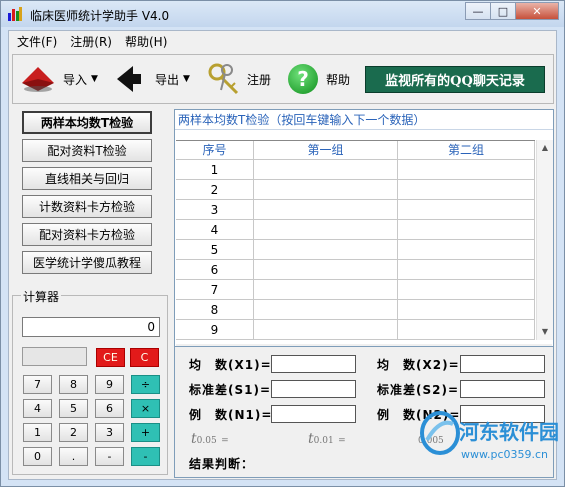 The width and height of the screenshot is (565, 487). Describe the element at coordinates (206, 441) in the screenshot. I see `t005-subscript: 0.05` at that location.